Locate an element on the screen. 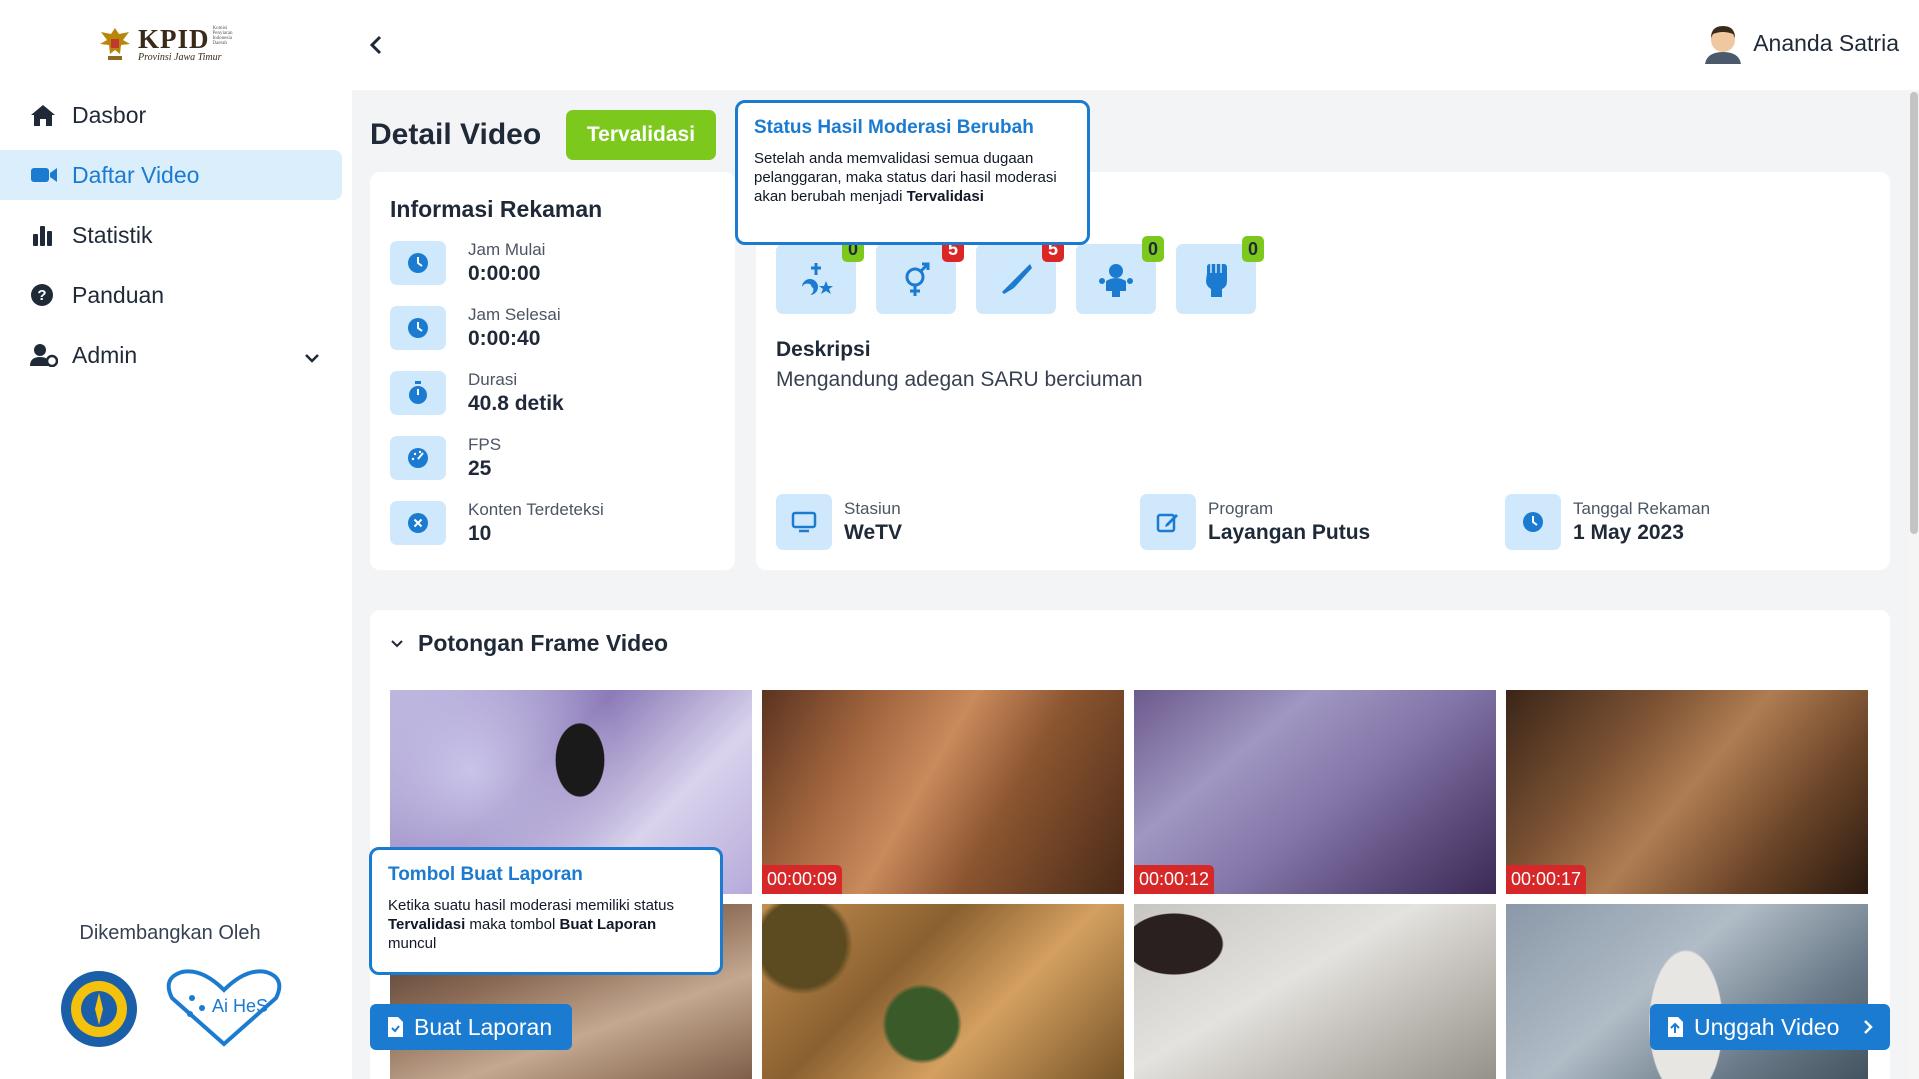 This screenshot has width=1919, height=1079. date-value: 1 May 2023 is located at coordinates (1628, 532).